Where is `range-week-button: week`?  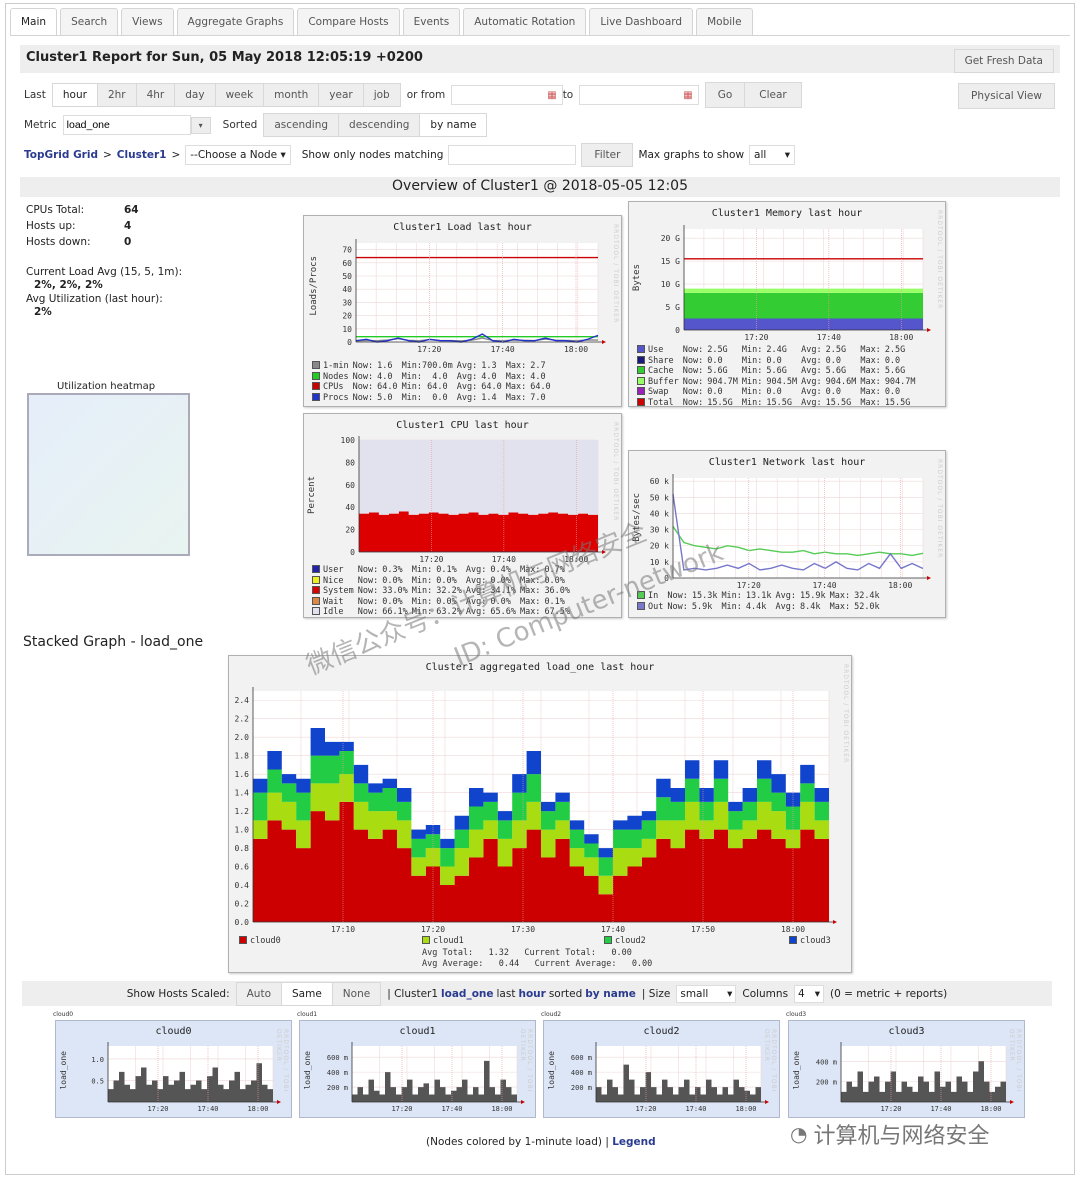 range-week-button: week is located at coordinates (239, 95).